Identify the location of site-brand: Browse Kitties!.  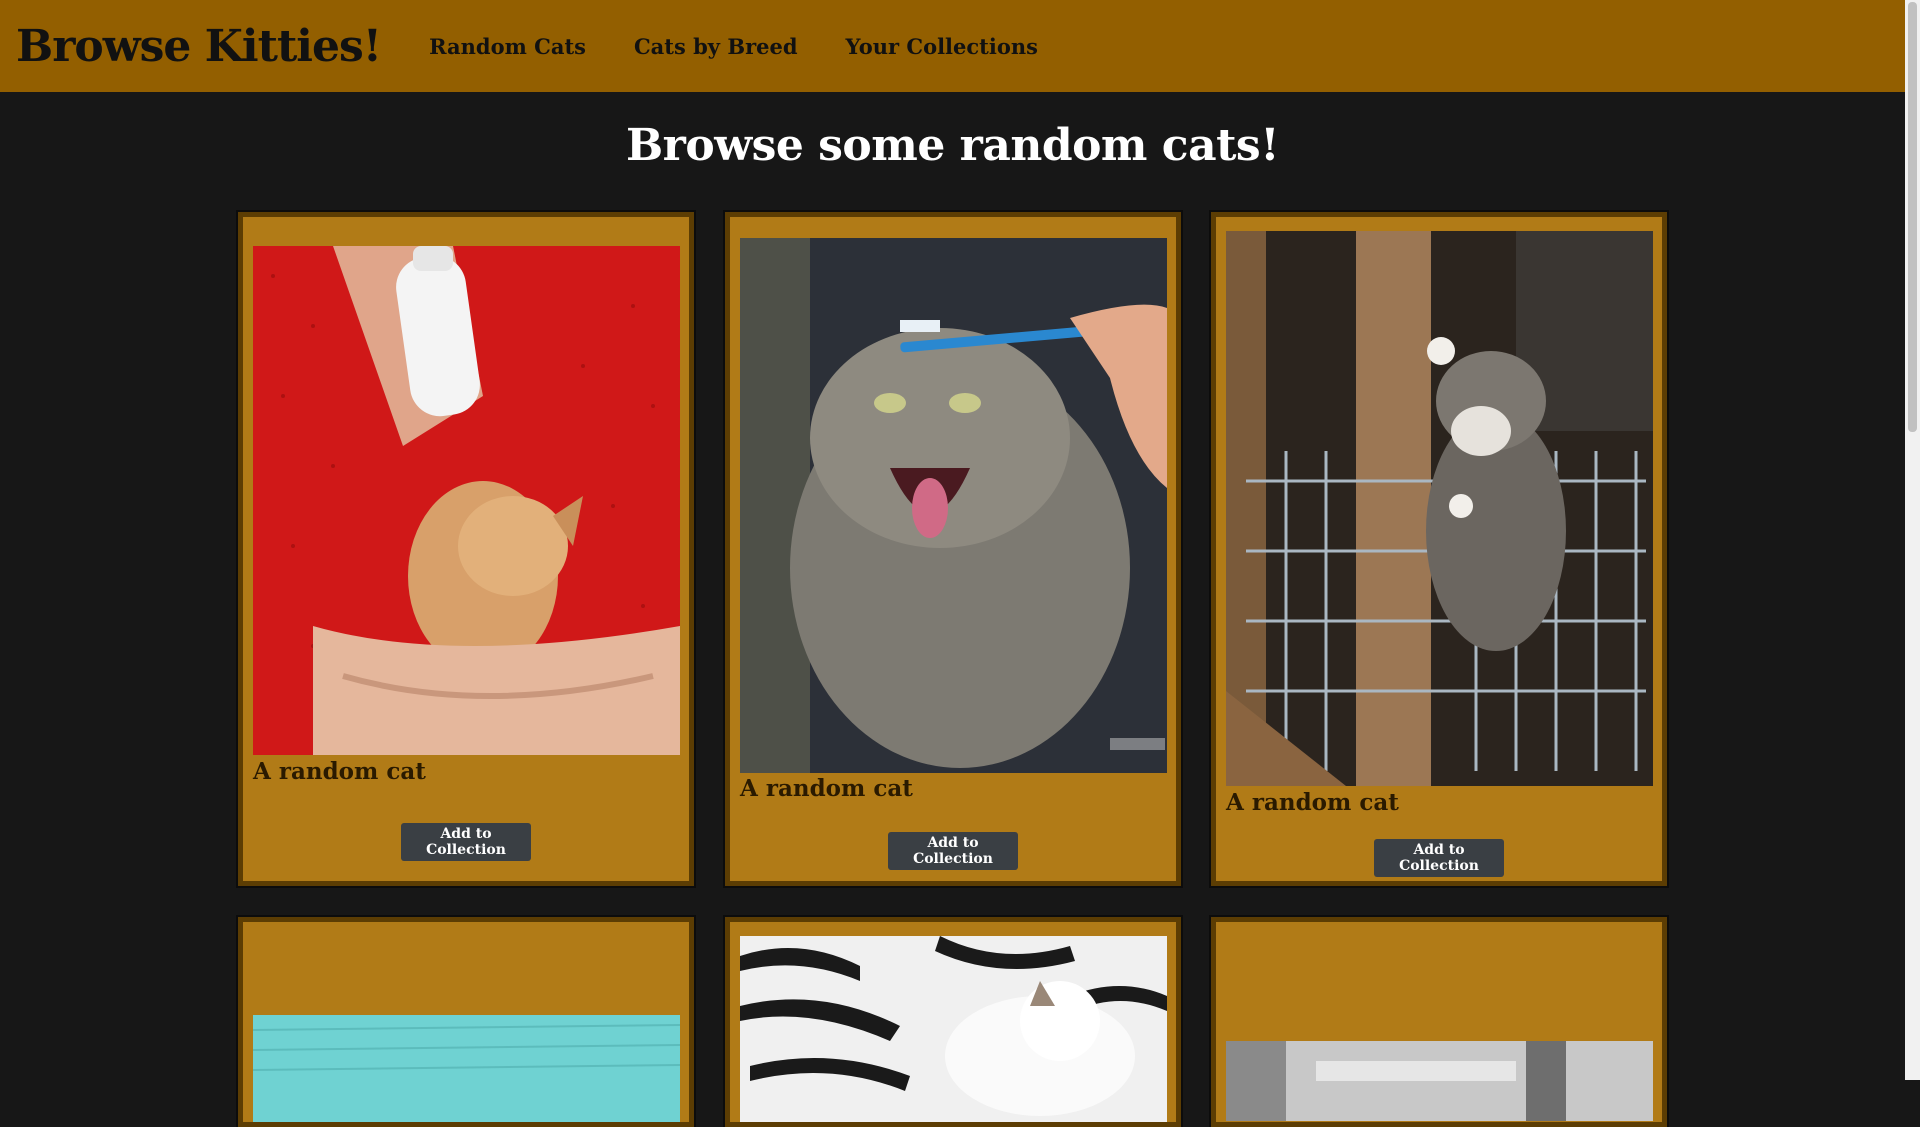
(199, 46).